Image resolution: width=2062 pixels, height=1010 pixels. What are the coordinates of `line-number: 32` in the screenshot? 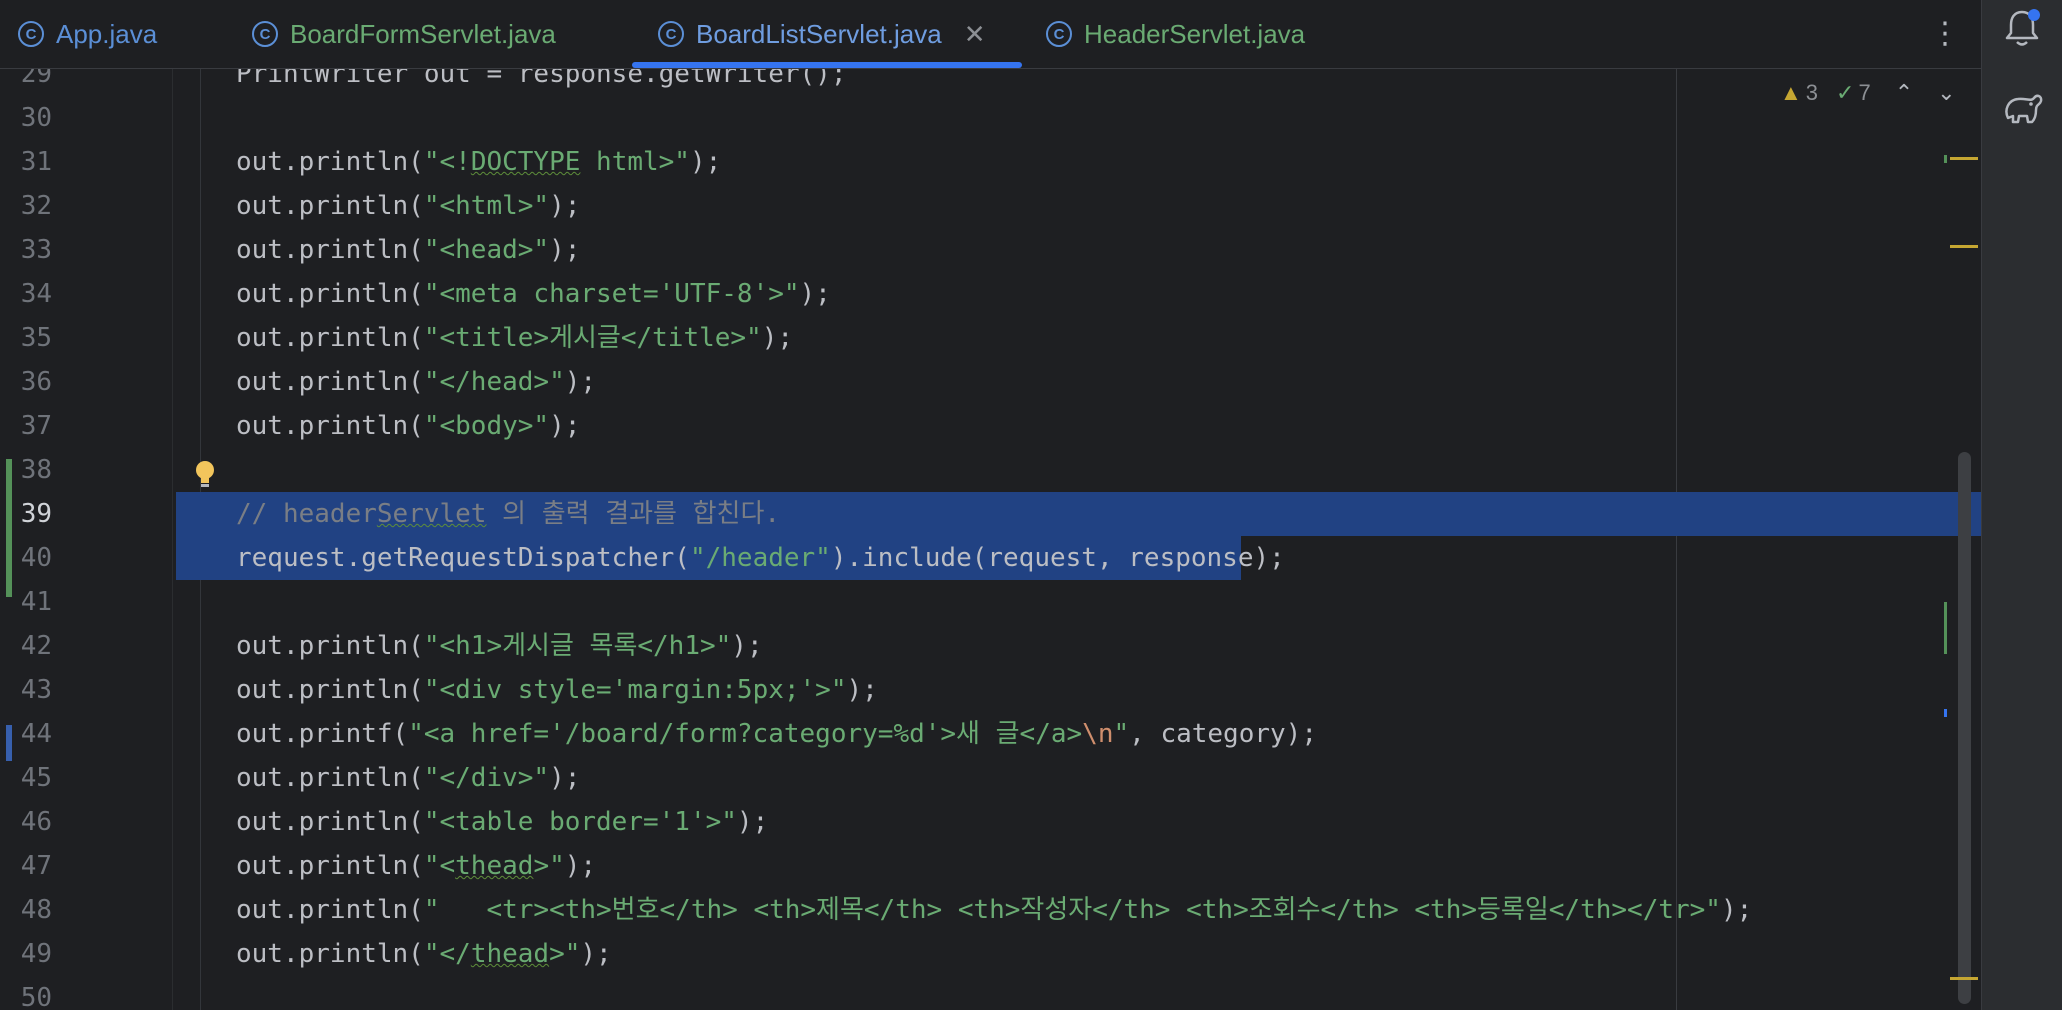 It's located at (36, 206).